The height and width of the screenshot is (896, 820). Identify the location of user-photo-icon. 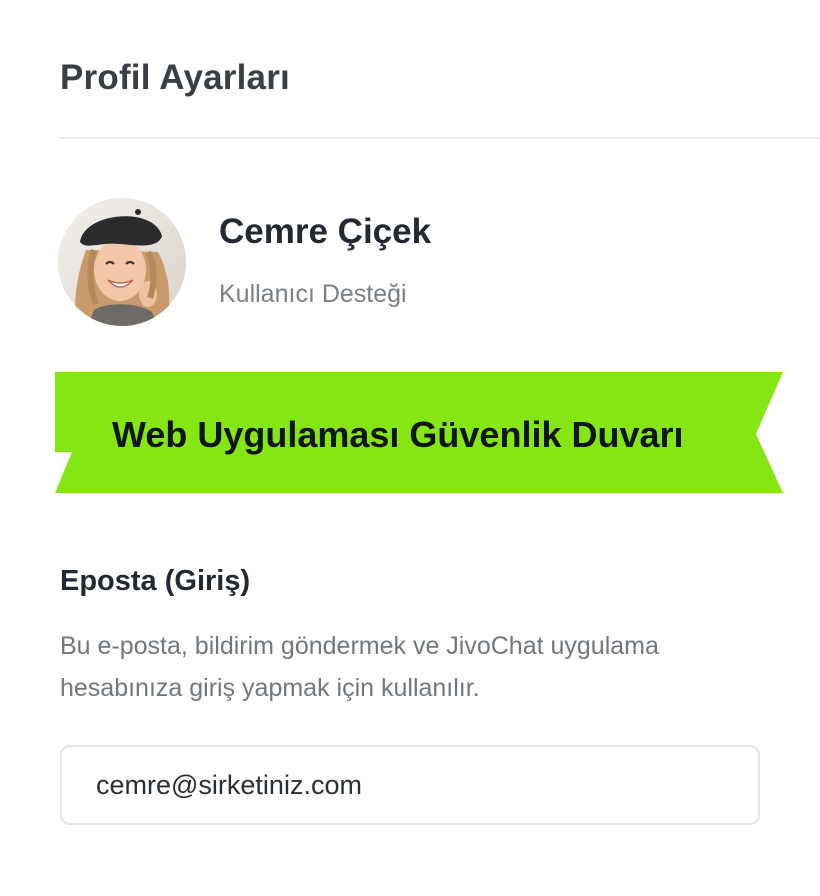
(122, 262).